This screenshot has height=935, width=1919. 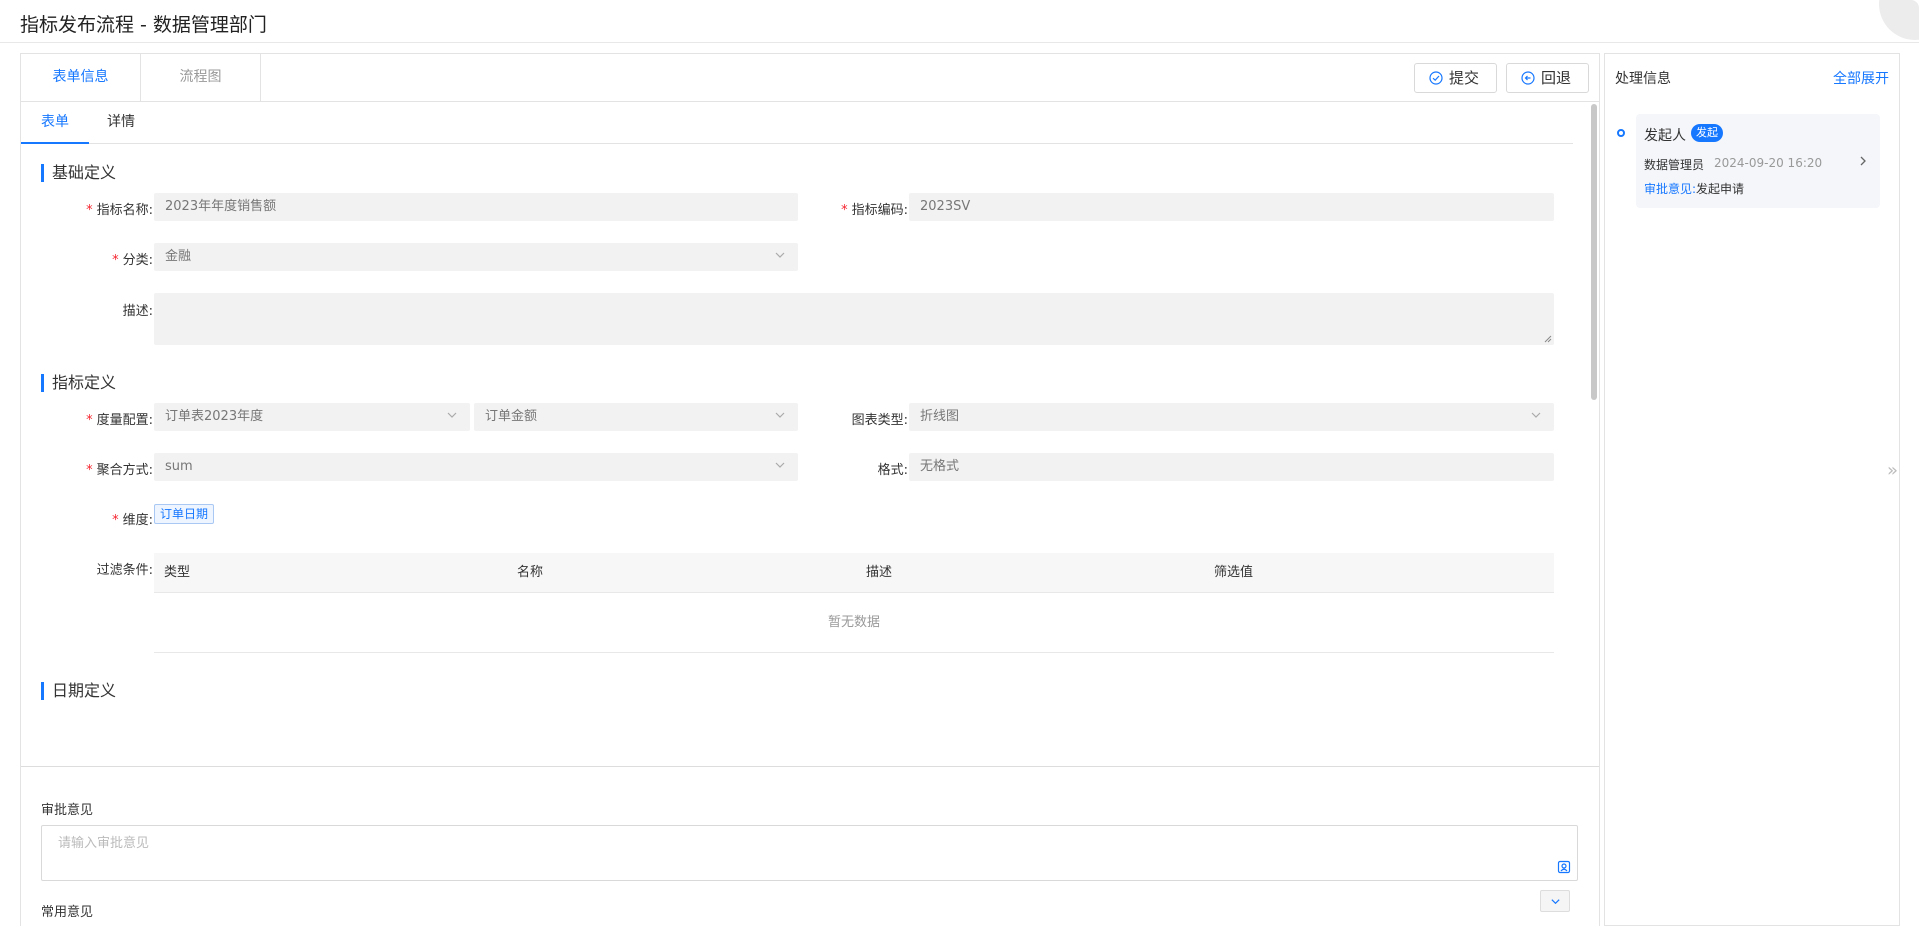 What do you see at coordinates (119, 470) in the screenshot?
I see `agg-label: * 聚合方式:` at bounding box center [119, 470].